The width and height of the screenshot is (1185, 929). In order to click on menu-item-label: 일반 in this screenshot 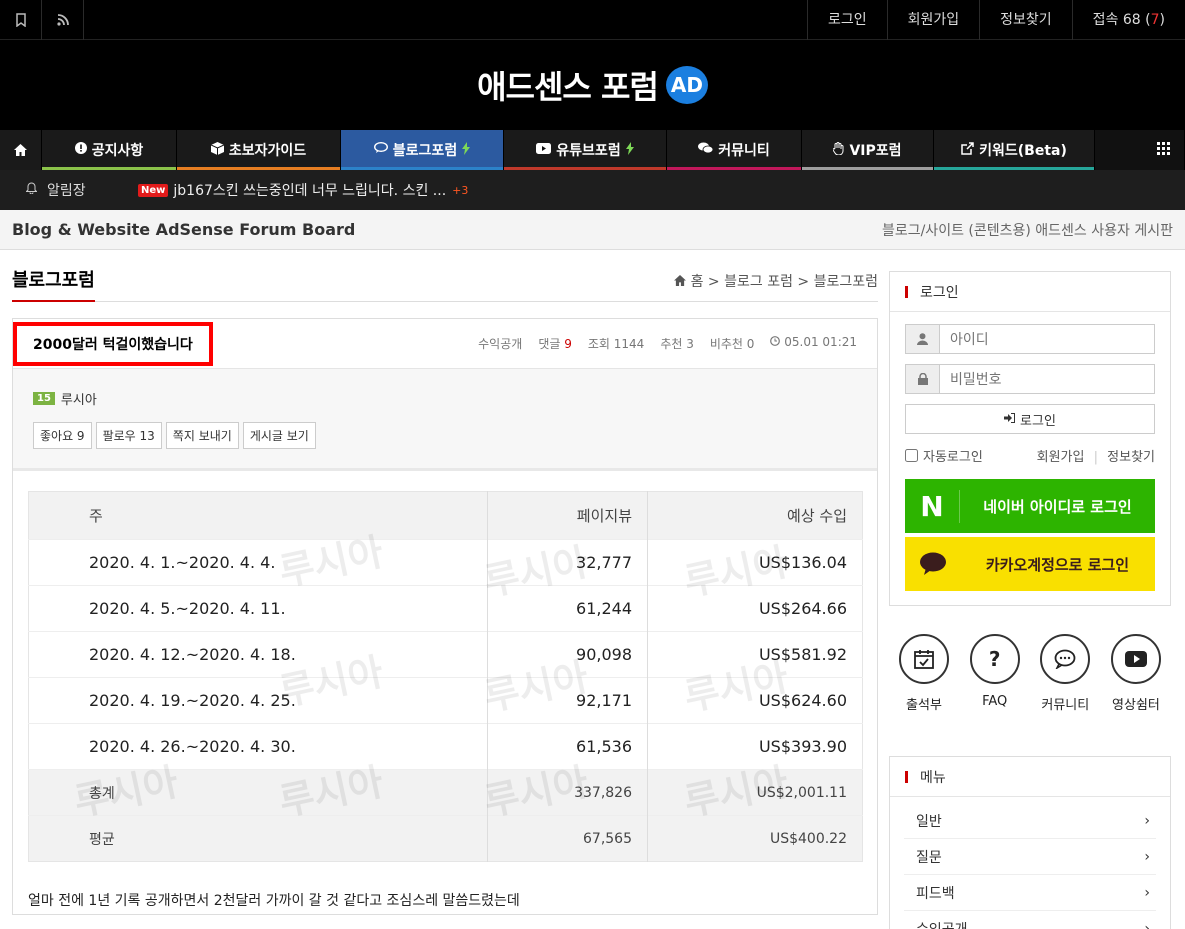, I will do `click(929, 821)`.